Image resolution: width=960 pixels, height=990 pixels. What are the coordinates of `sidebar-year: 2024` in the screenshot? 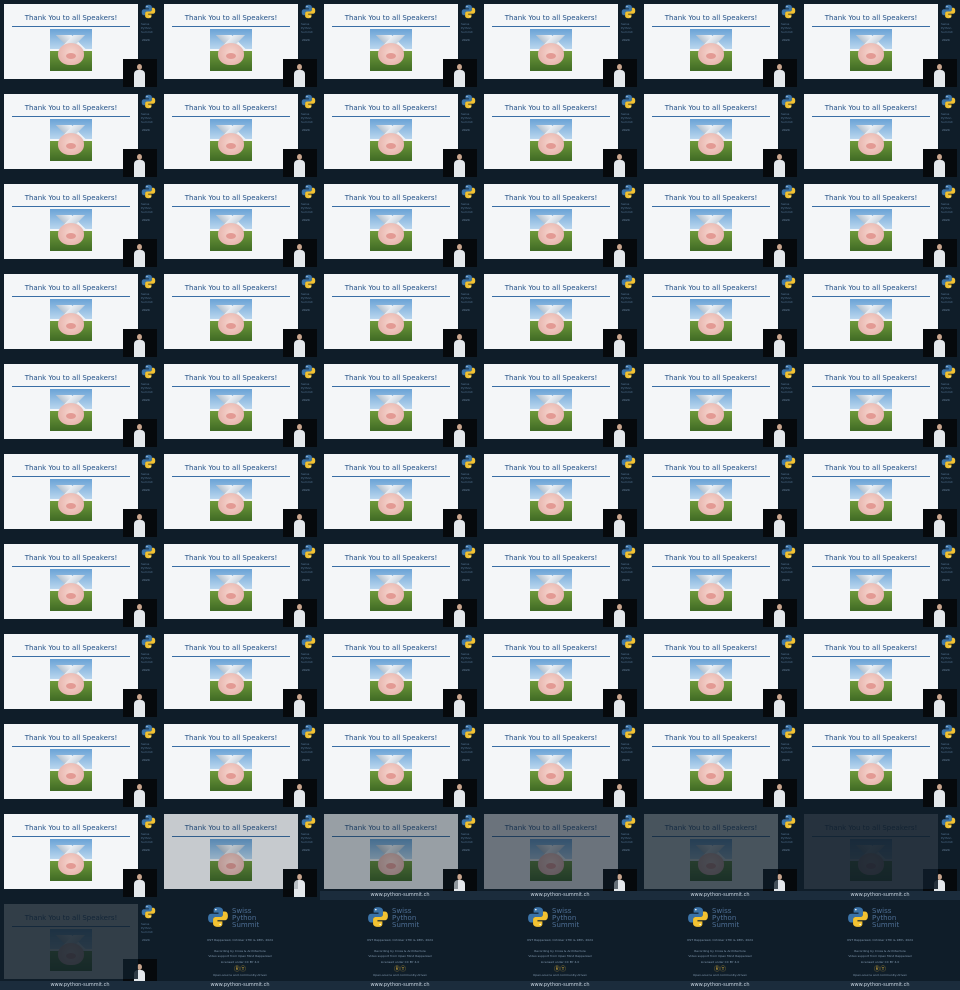 It's located at (306, 40).